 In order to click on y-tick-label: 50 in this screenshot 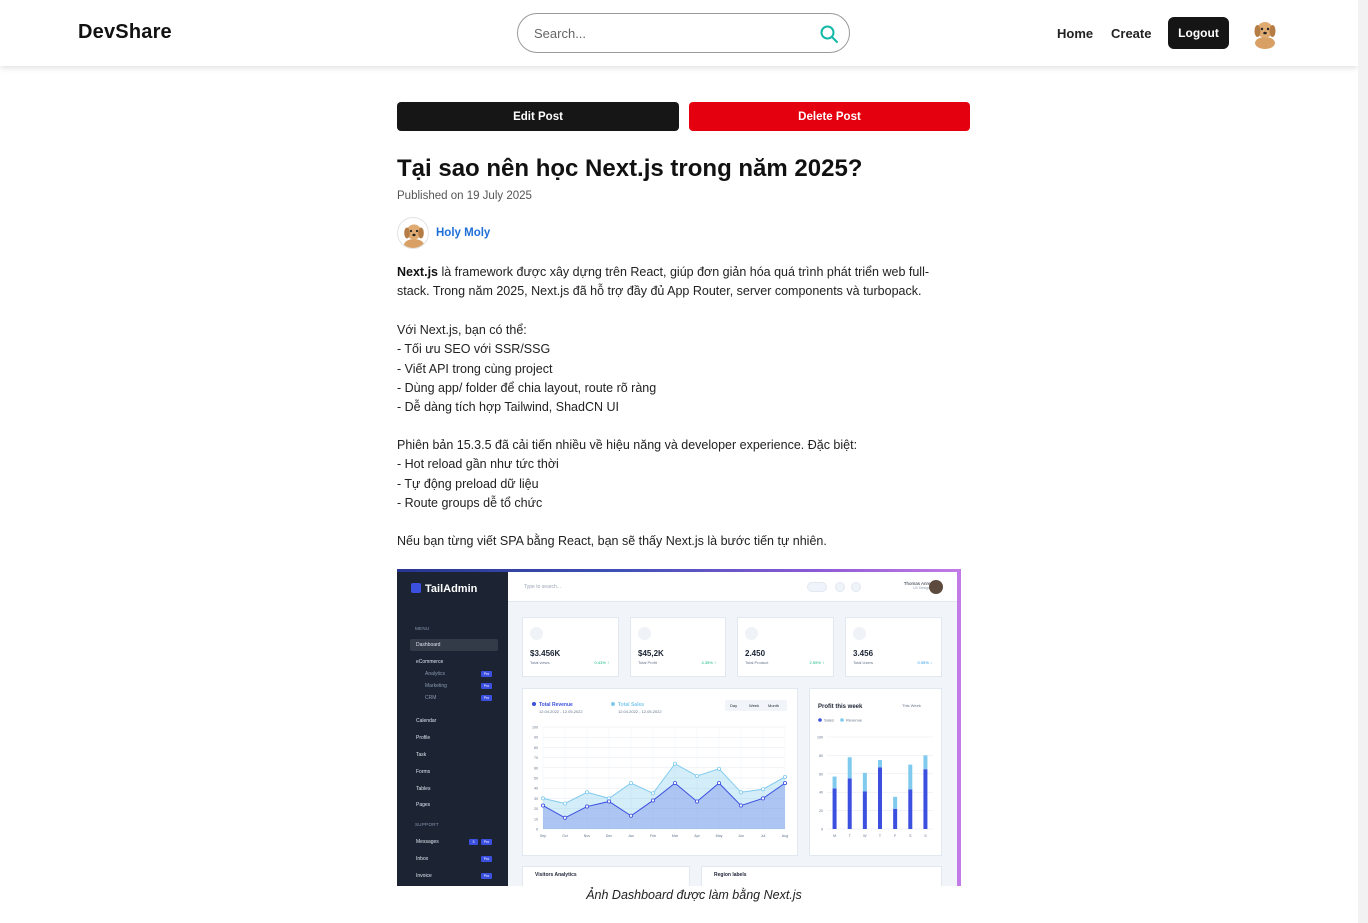, I will do `click(536, 779)`.